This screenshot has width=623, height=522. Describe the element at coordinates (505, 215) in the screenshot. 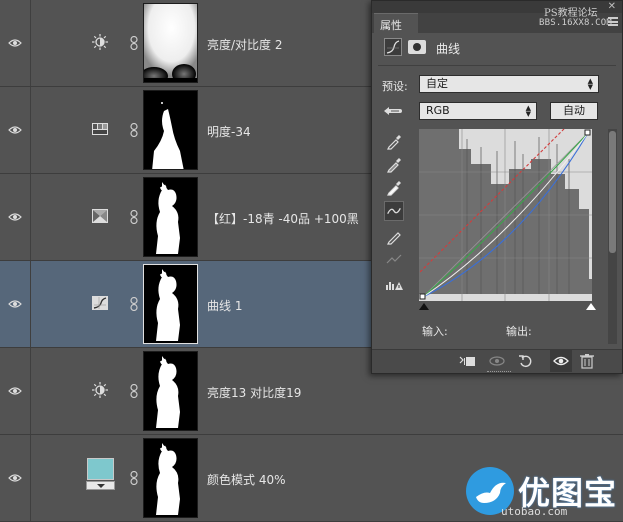

I see `curves-graph` at that location.